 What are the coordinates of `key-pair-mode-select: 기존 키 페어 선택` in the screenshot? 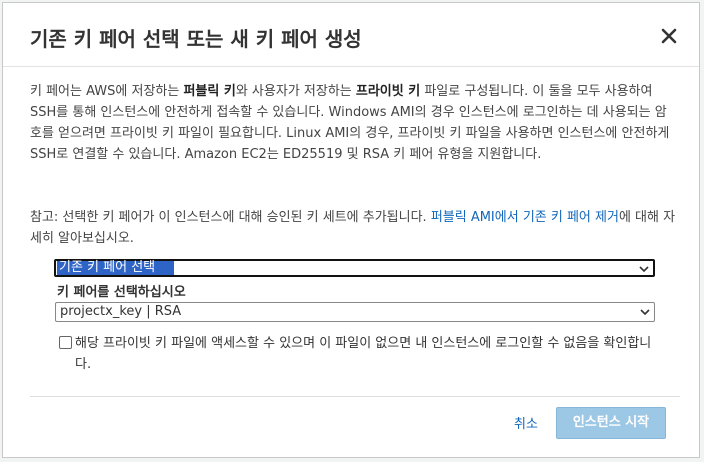 It's located at (354, 268).